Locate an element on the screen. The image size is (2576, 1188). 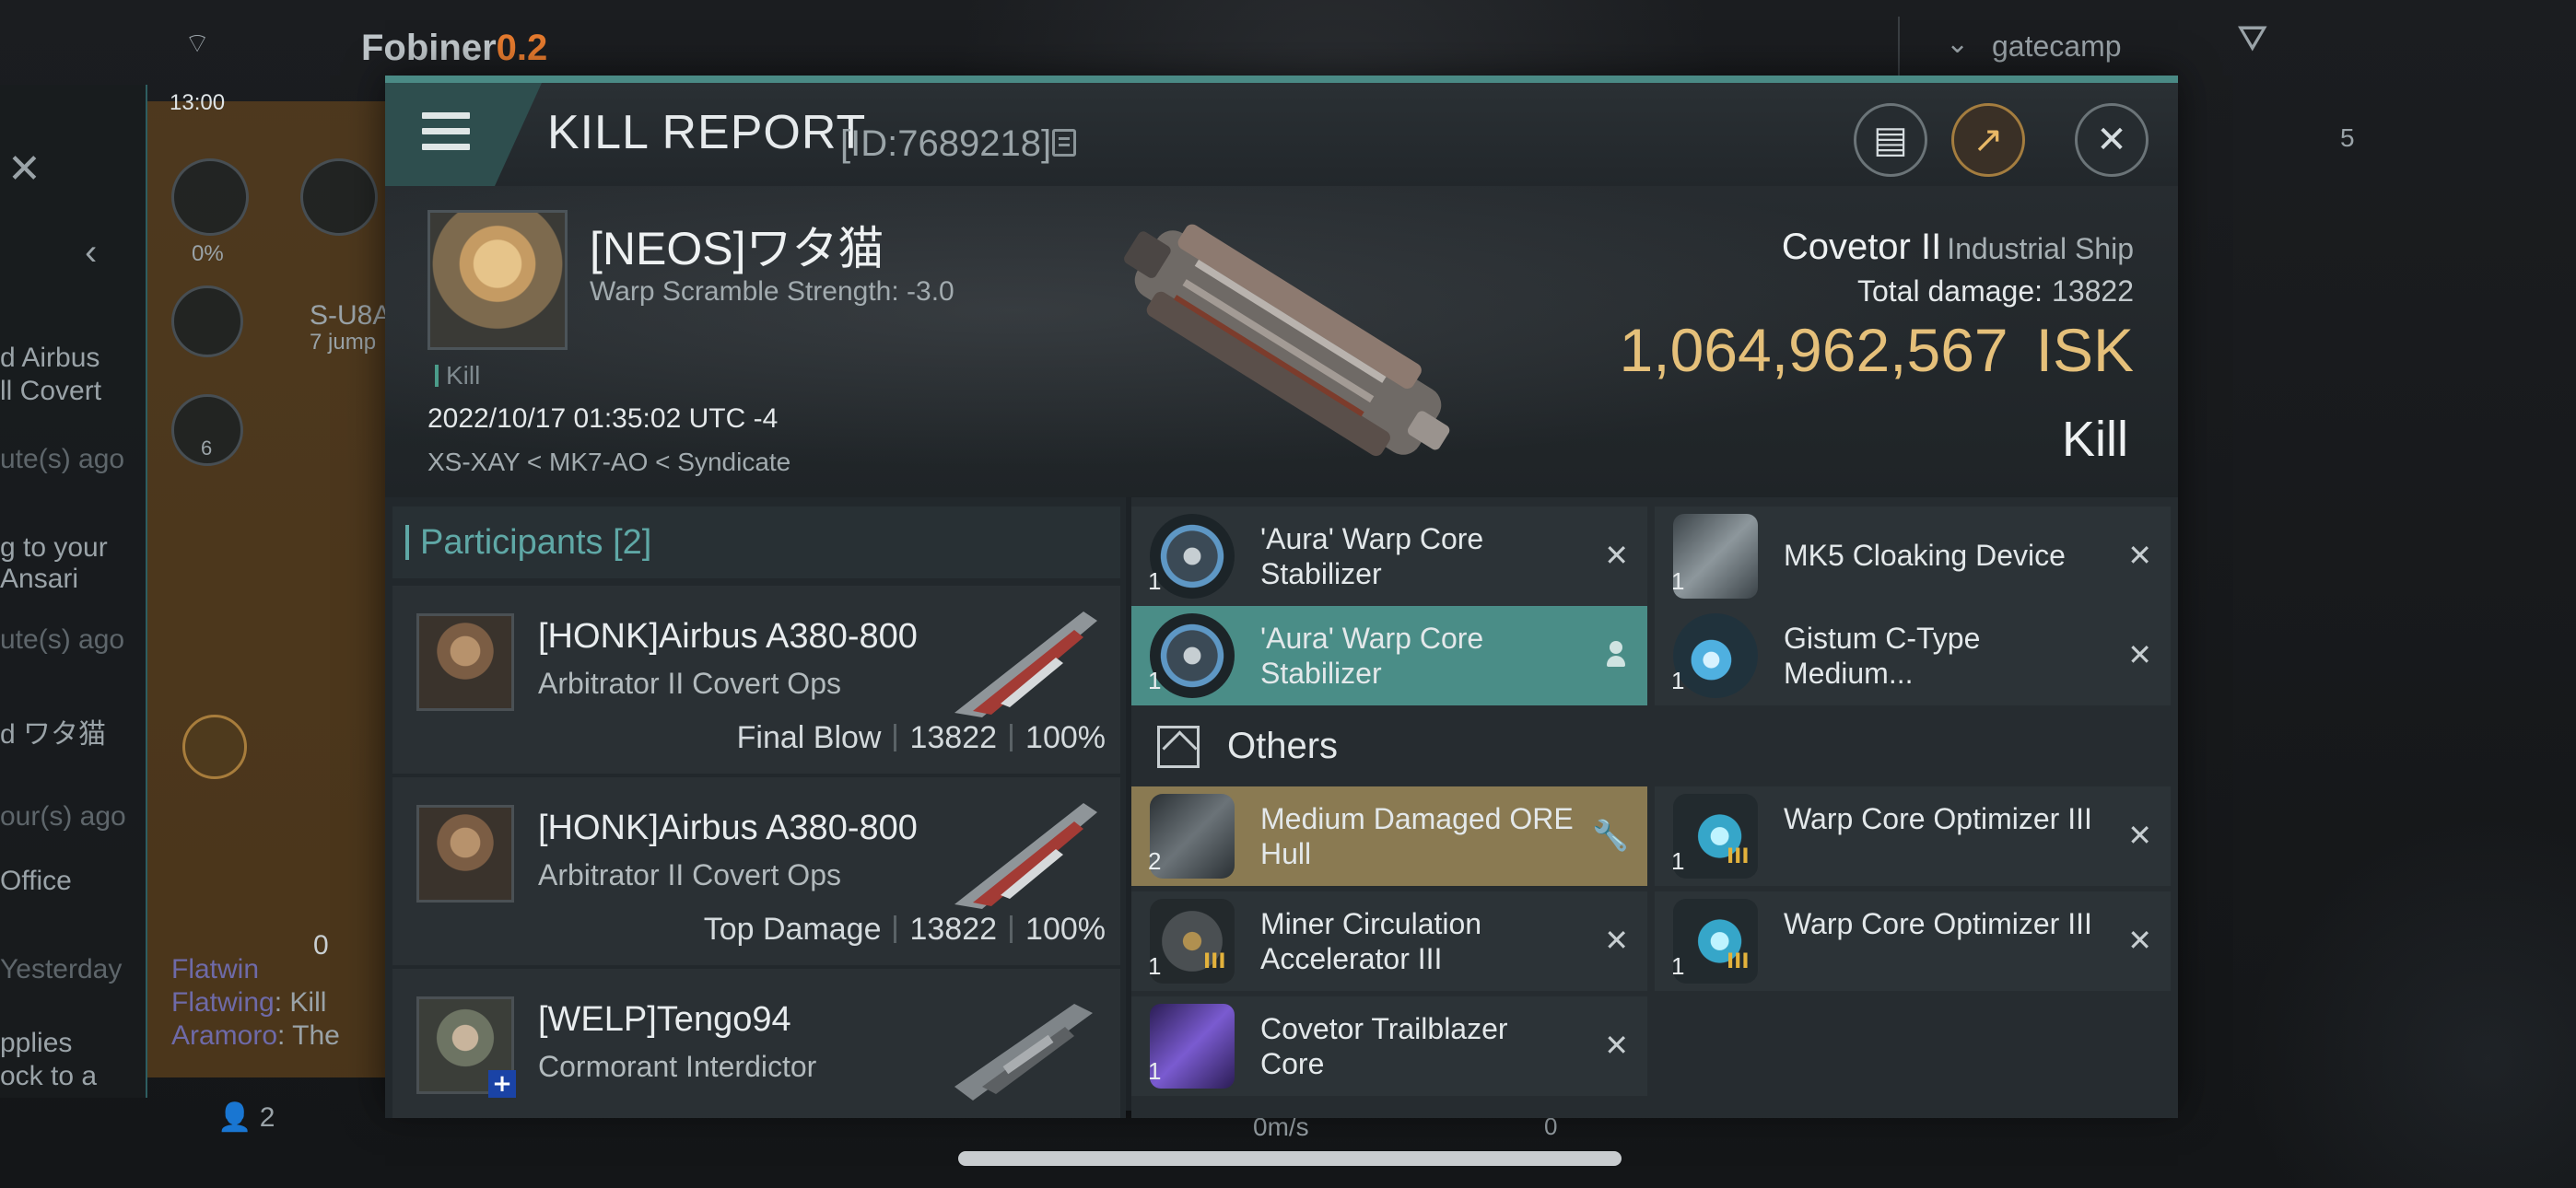
chat-preview-3: g to your is located at coordinates (54, 547).